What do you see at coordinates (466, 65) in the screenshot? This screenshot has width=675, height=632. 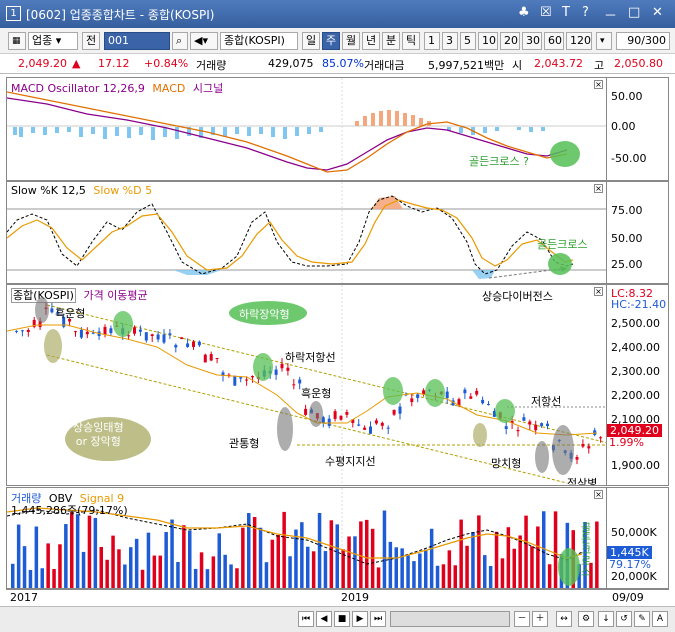 I see `amount-value: 5,997,521백만` at bounding box center [466, 65].